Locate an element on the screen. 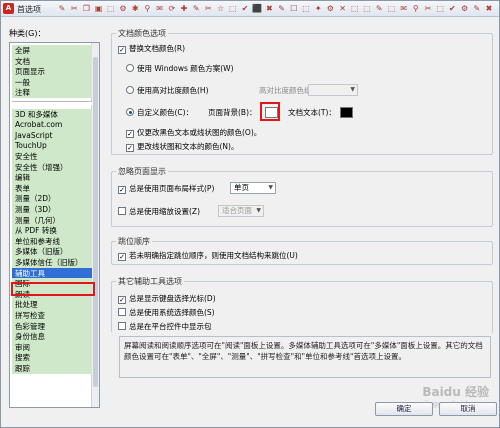  custom-color-radio: 自定义颜色(C)： is located at coordinates (159, 113).